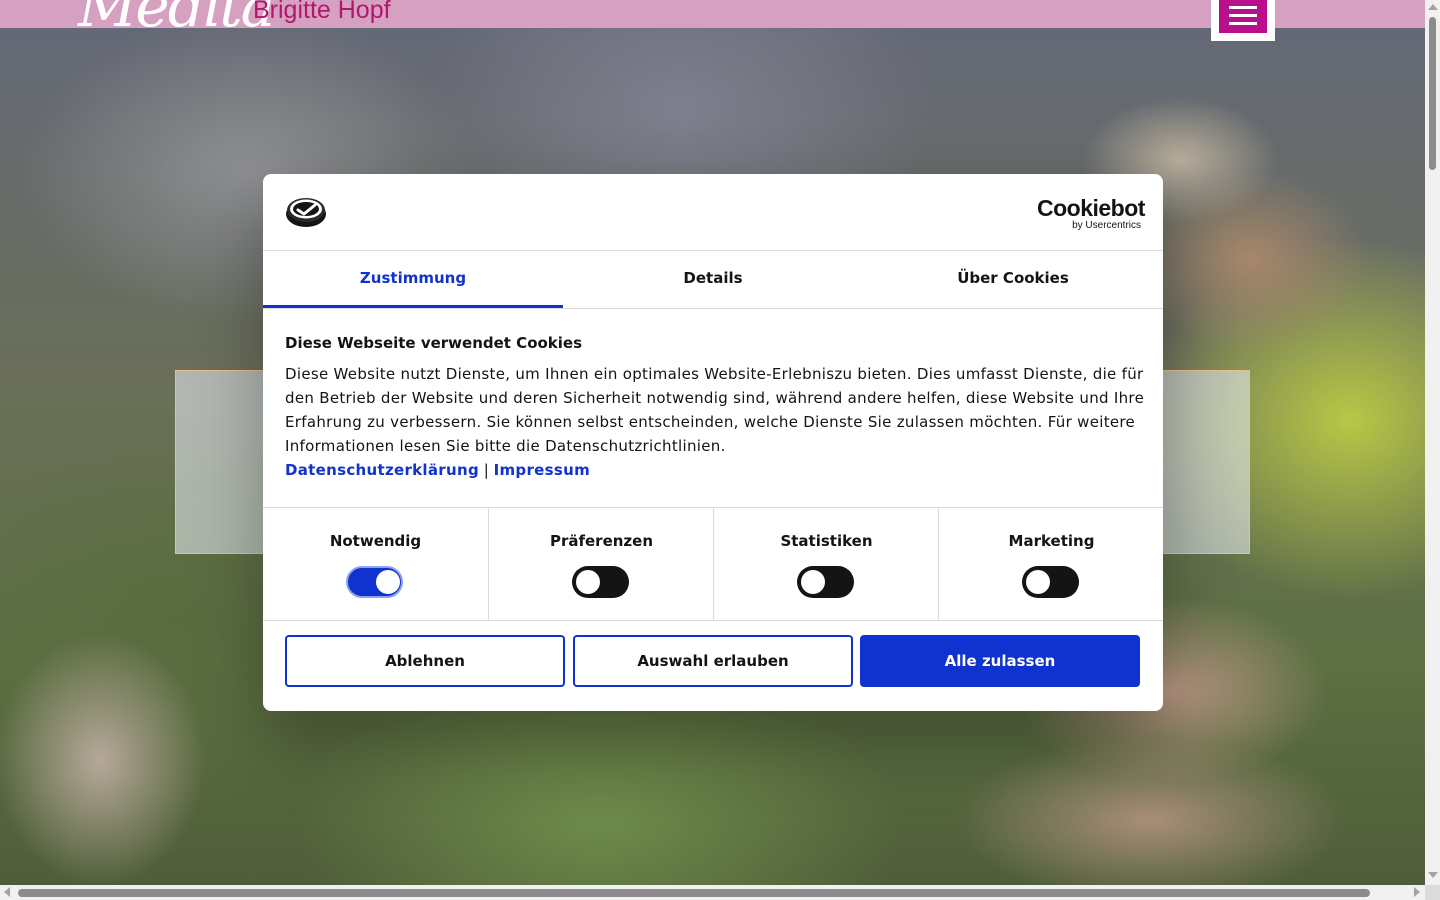 Image resolution: width=1440 pixels, height=900 pixels. Describe the element at coordinates (1013, 279) in the screenshot. I see `tab-ueber-cookies: Über Cookies` at that location.